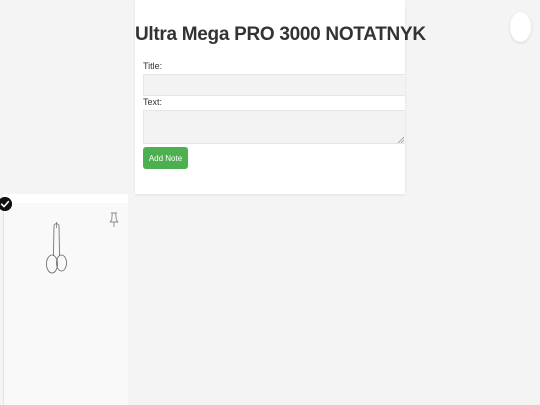  I want to click on note-header-strip, so click(65, 198).